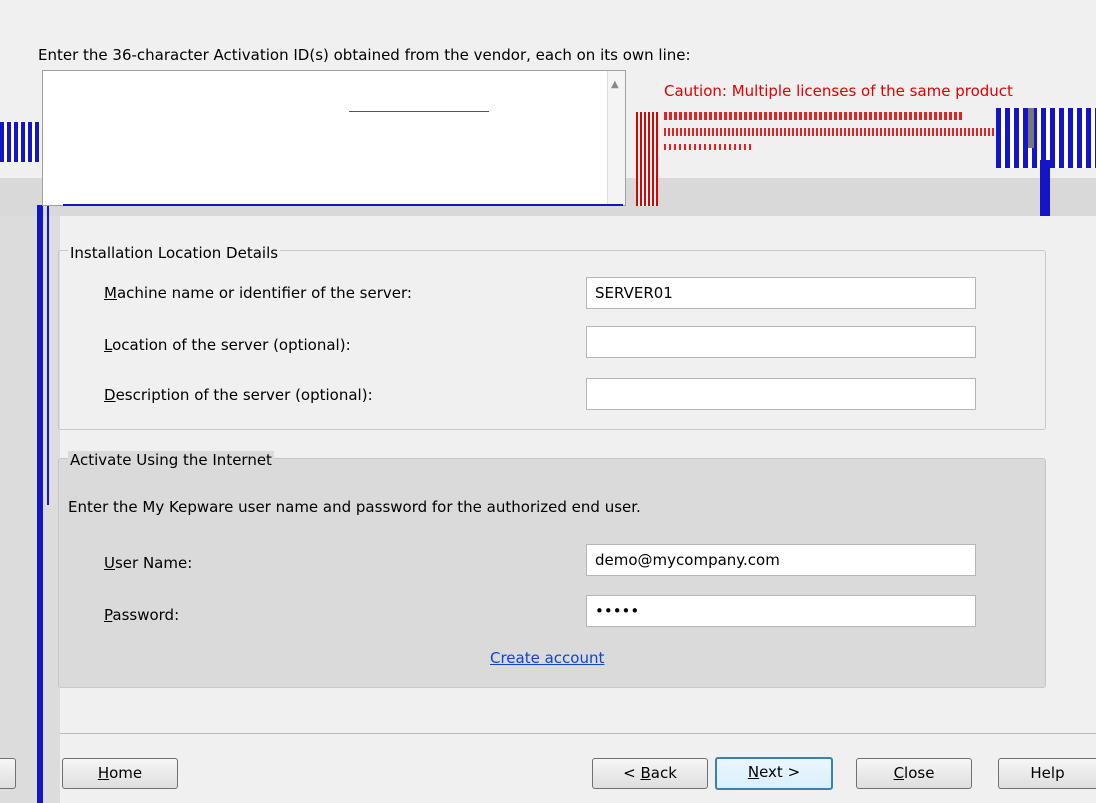 This screenshot has height=803, width=1096. What do you see at coordinates (615, 84) in the screenshot?
I see `scroll-up-icon: ▲` at bounding box center [615, 84].